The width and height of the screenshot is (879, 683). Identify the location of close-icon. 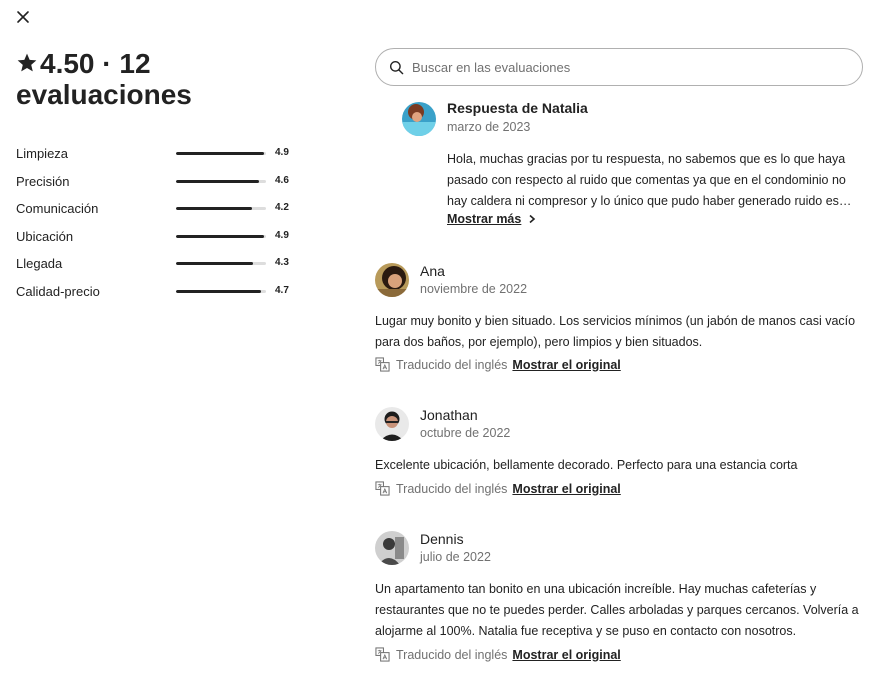
(23, 17).